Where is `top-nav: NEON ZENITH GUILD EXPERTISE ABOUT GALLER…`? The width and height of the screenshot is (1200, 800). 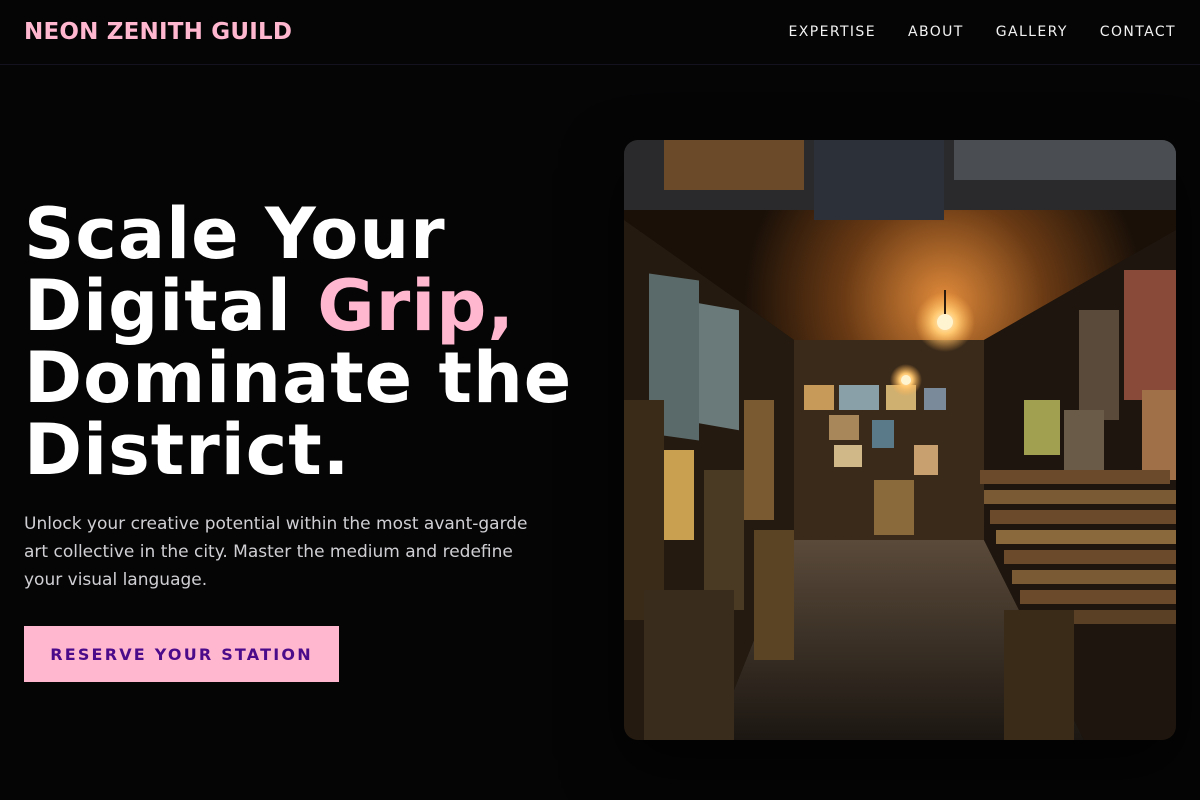 top-nav: NEON ZENITH GUILD EXPERTISE ABOUT GALLER… is located at coordinates (600, 32).